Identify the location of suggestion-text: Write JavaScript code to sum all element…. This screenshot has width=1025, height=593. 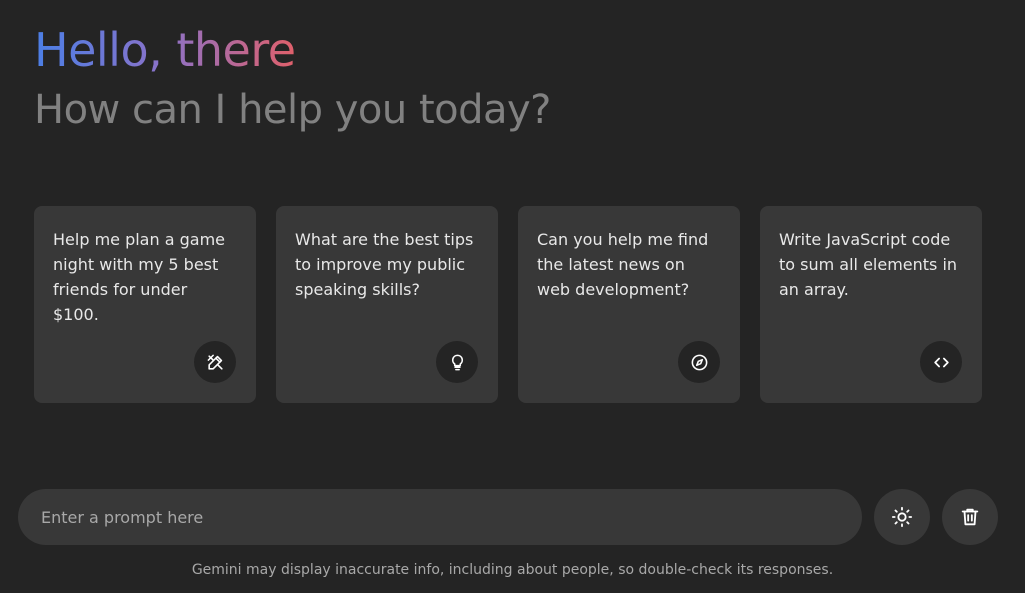
(868, 264).